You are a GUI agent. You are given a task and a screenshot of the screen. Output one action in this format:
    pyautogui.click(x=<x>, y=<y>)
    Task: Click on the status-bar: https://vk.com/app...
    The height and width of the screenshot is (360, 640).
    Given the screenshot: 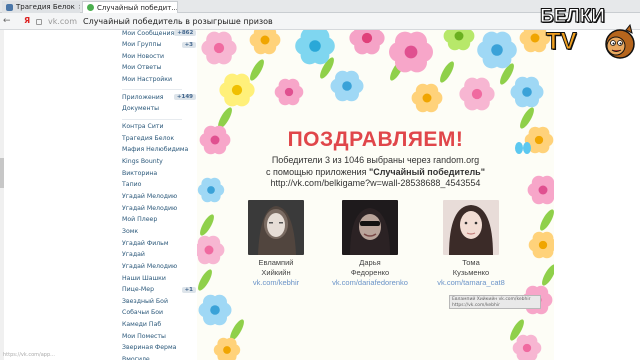 What is the action you would take?
    pyautogui.click(x=29, y=355)
    